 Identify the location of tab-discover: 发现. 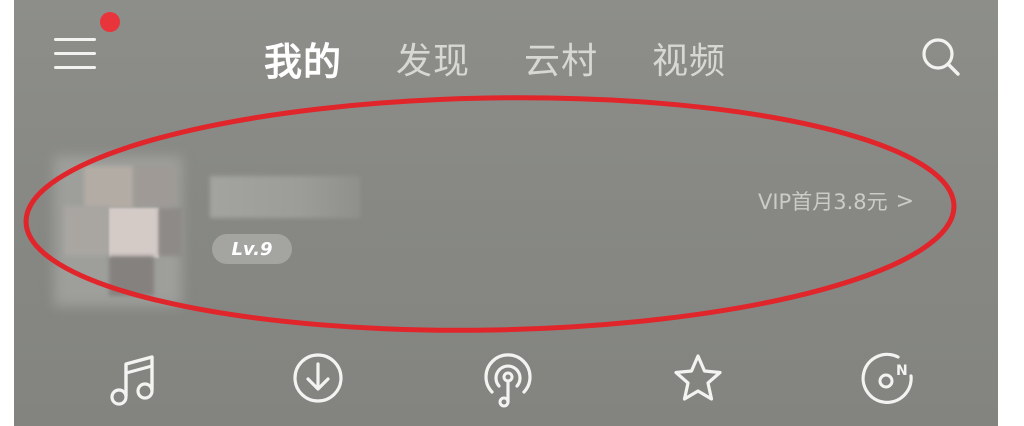
(433, 58).